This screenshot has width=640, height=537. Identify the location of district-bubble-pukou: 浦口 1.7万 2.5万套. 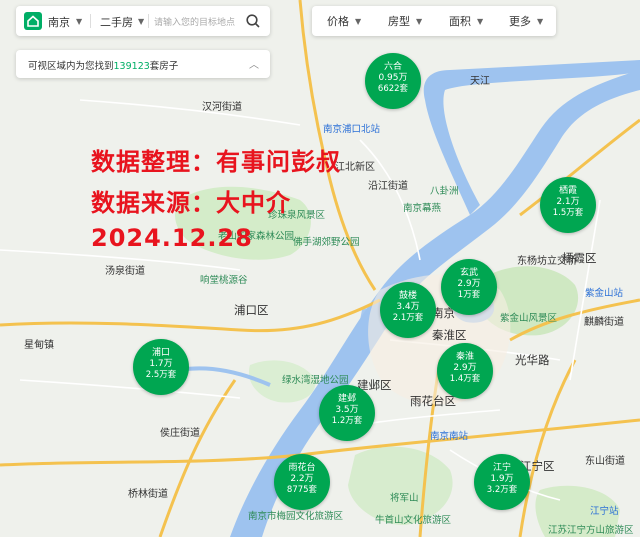
(161, 367).